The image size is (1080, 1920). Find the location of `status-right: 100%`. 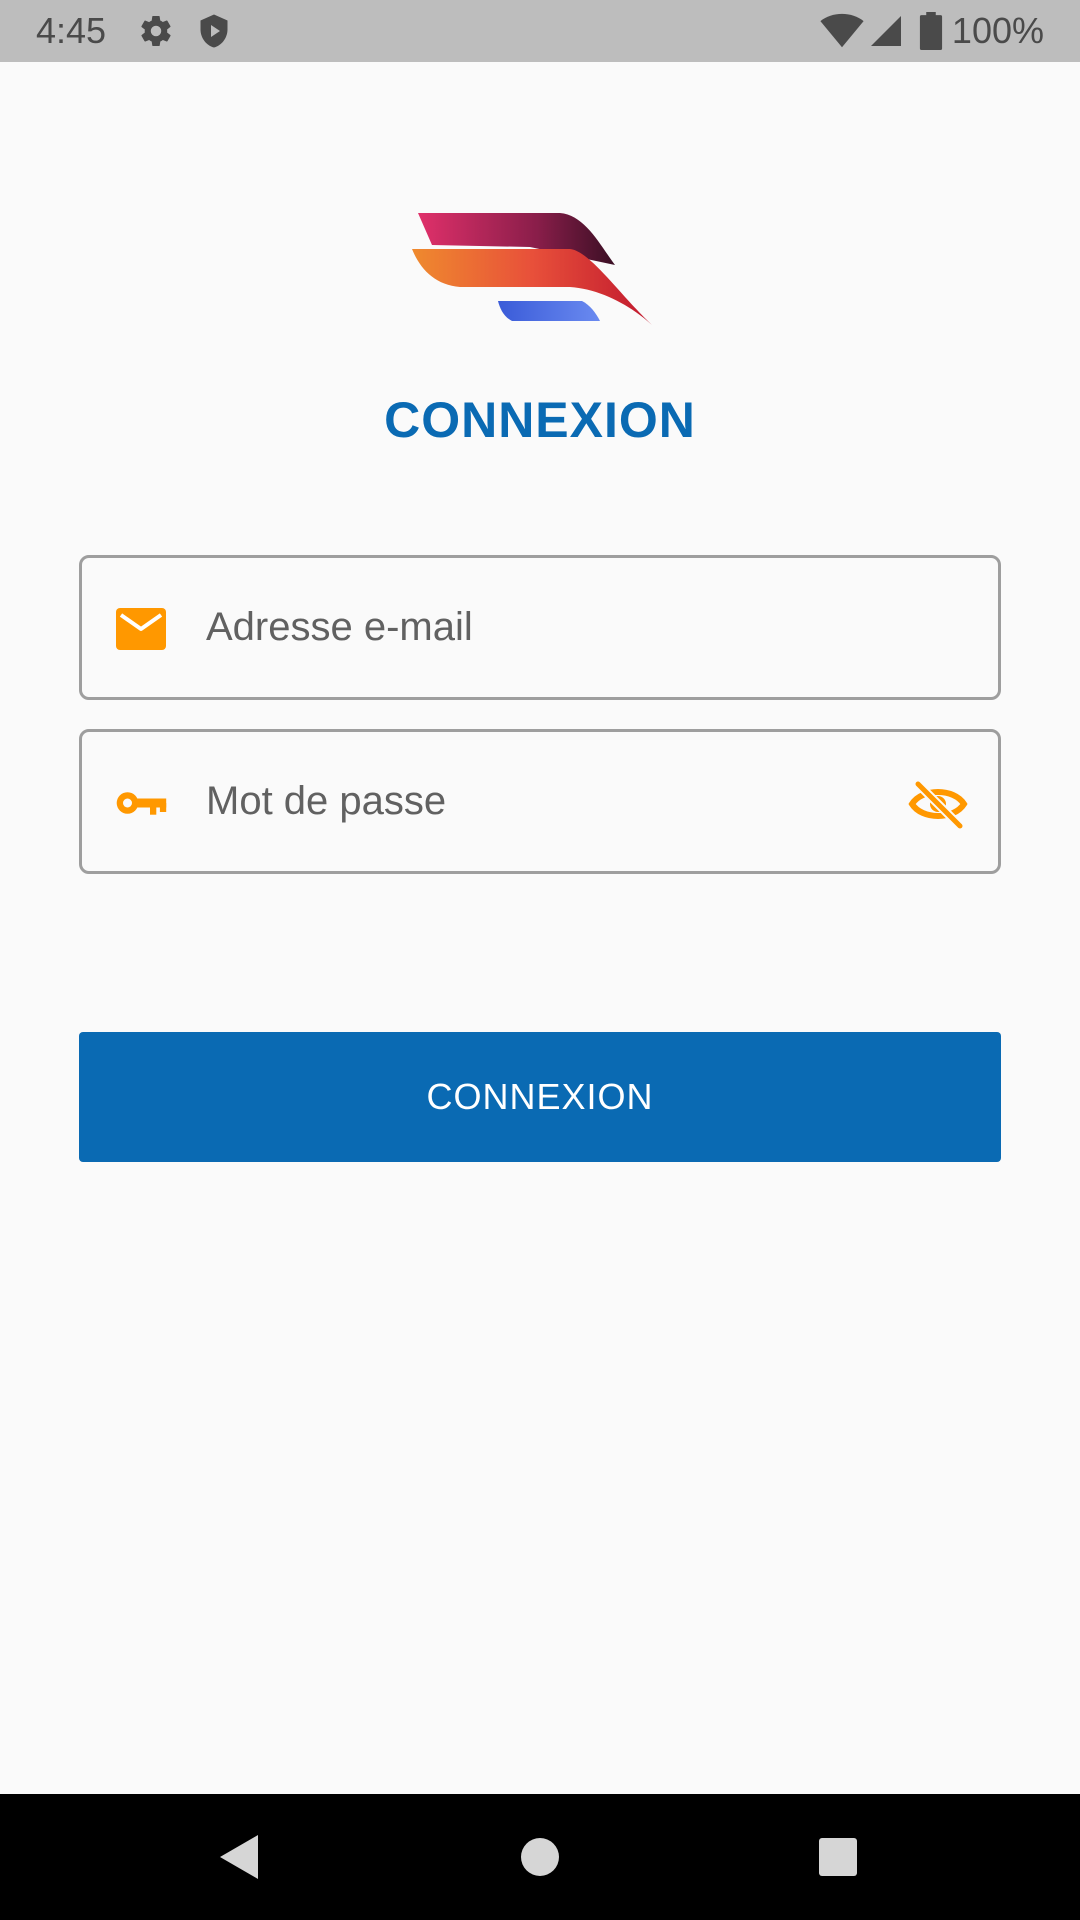

status-right: 100% is located at coordinates (932, 31).